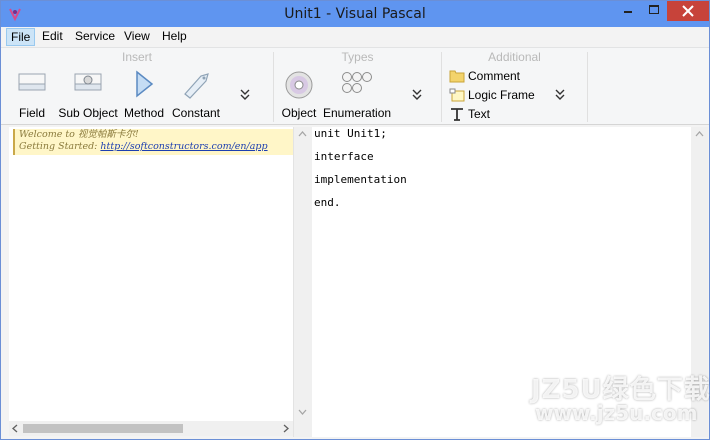 The height and width of the screenshot is (440, 710). I want to click on method-button: Method, so click(144, 94).